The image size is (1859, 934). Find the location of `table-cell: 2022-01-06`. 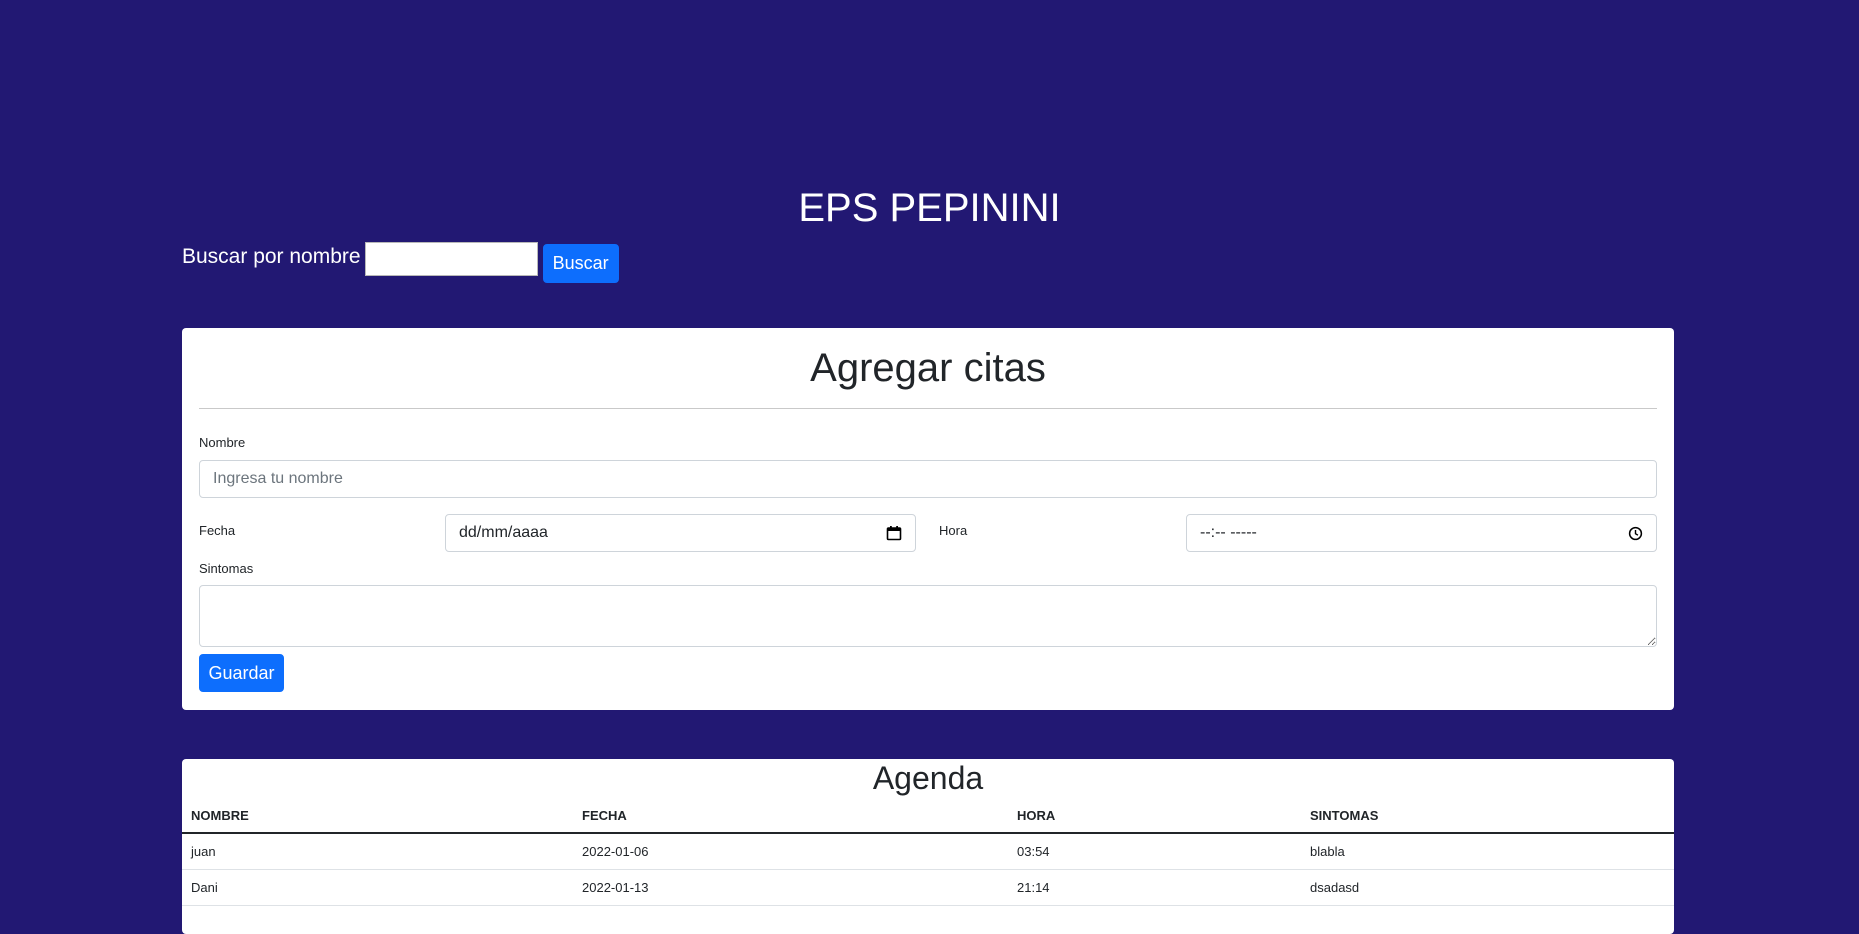

table-cell: 2022-01-06 is located at coordinates (790, 851).